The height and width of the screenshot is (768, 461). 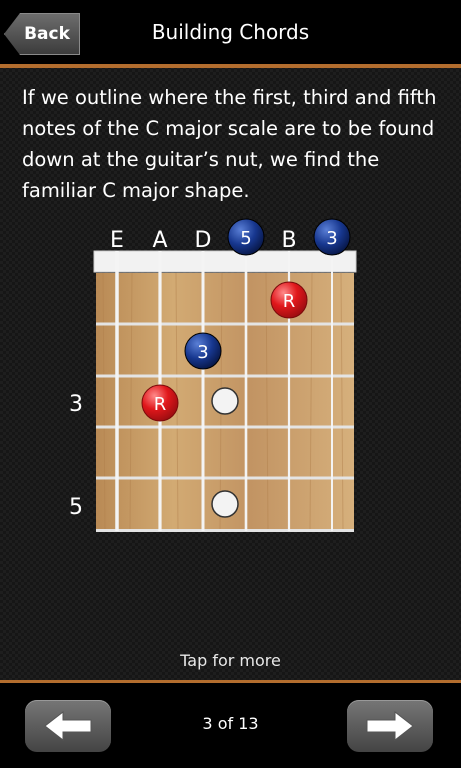 I want to click on right-arrow-icon, so click(x=390, y=726).